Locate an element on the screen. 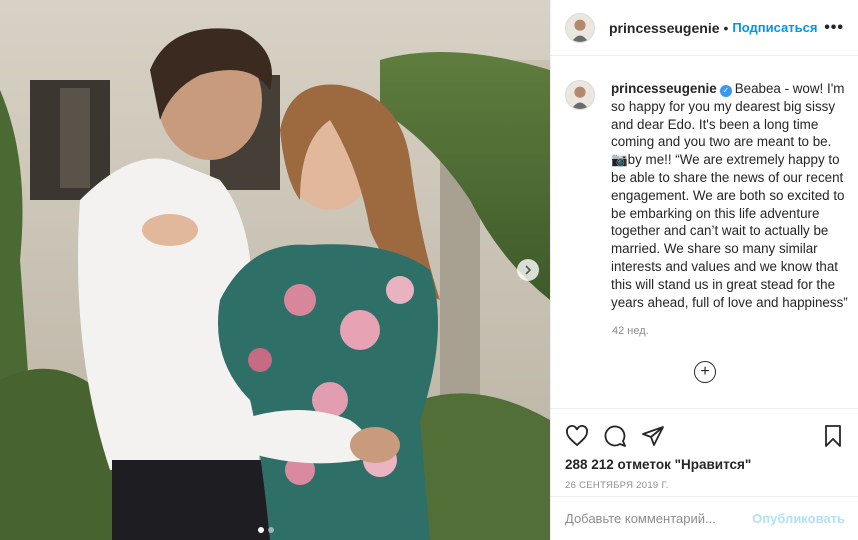 The width and height of the screenshot is (858, 540). caption-avatar is located at coordinates (580, 95).